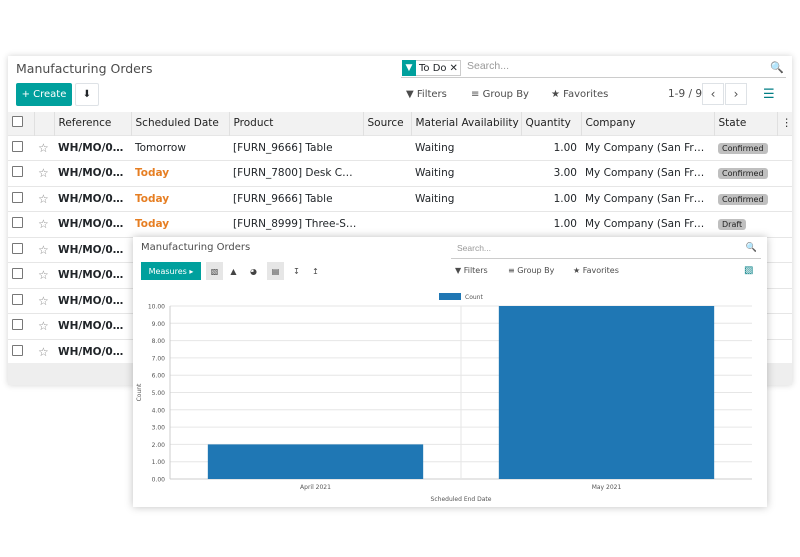  Describe the element at coordinates (596, 270) in the screenshot. I see `graph-favorites-menu: ★ Favorites` at that location.